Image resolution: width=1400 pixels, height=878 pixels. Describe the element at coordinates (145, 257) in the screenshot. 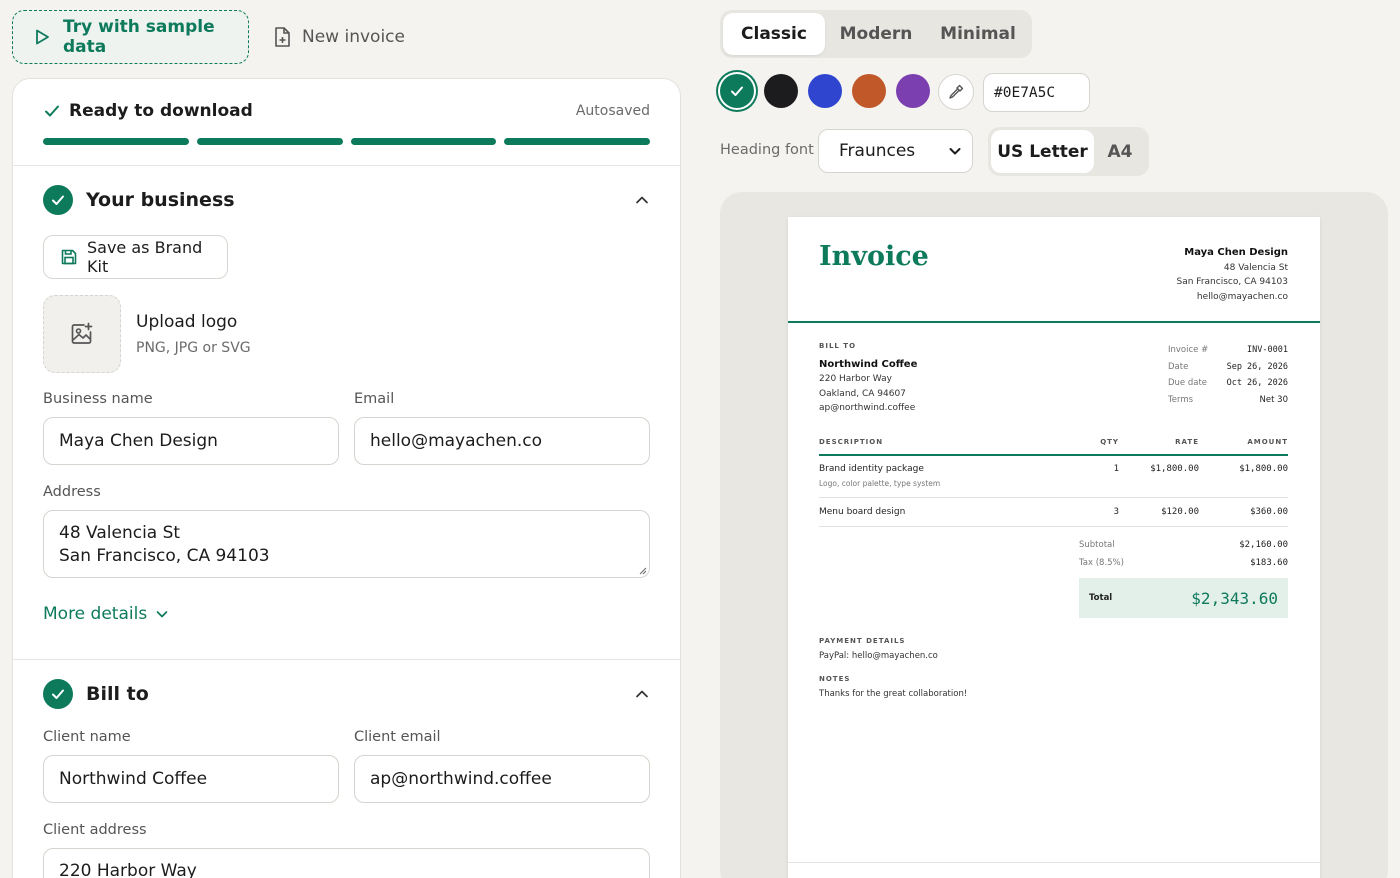

I see `save-brand-kit-label: Save as Brand Kit` at that location.